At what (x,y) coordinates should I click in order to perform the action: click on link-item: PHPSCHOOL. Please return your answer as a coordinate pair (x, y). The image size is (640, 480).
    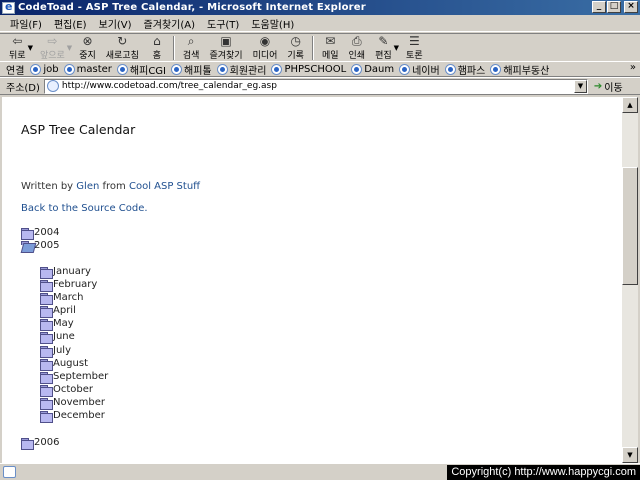
    Looking at the image, I should click on (308, 69).